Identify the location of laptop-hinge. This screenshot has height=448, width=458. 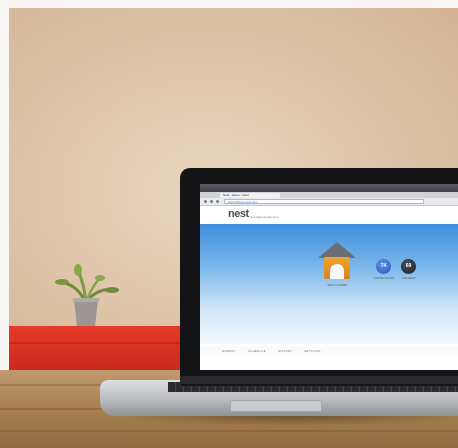
(319, 380).